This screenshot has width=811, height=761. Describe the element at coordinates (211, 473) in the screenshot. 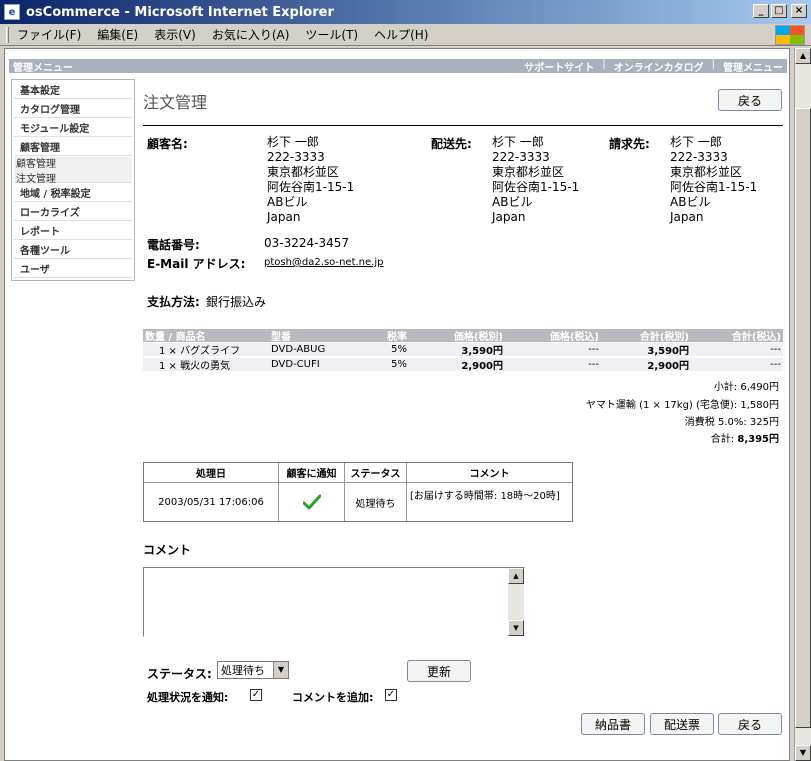

I see `hist-col-date: 処理日` at that location.